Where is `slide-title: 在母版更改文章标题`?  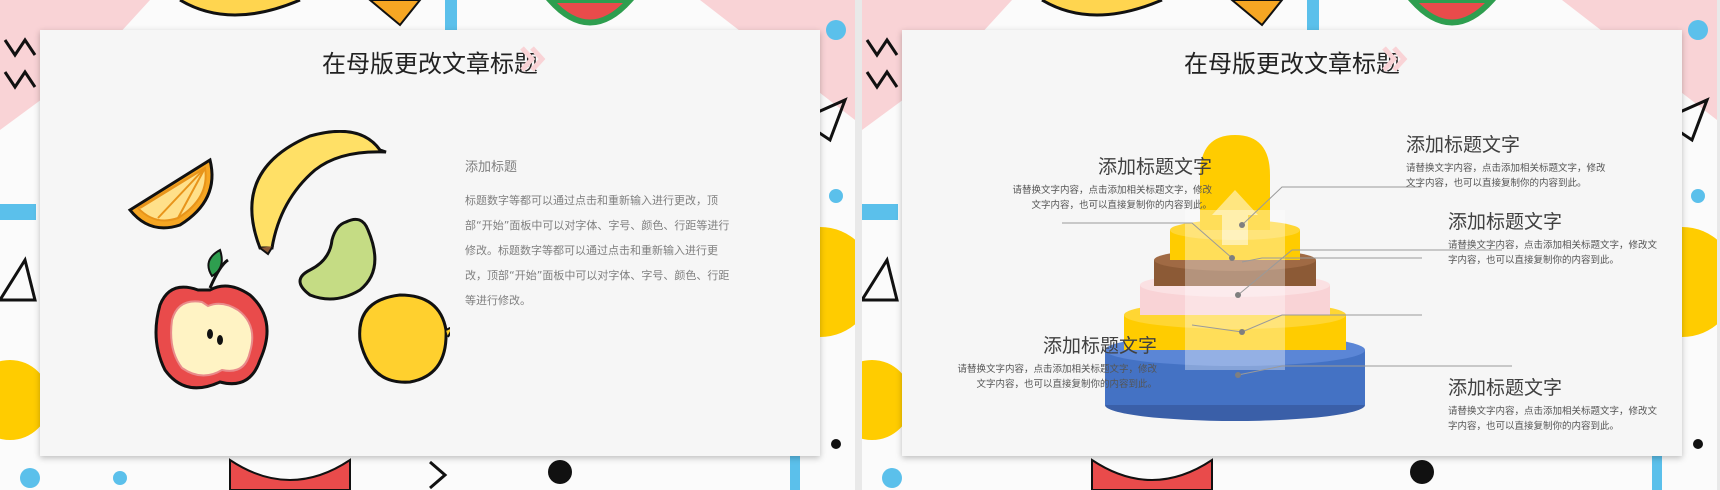
slide-title: 在母版更改文章标题 is located at coordinates (430, 64).